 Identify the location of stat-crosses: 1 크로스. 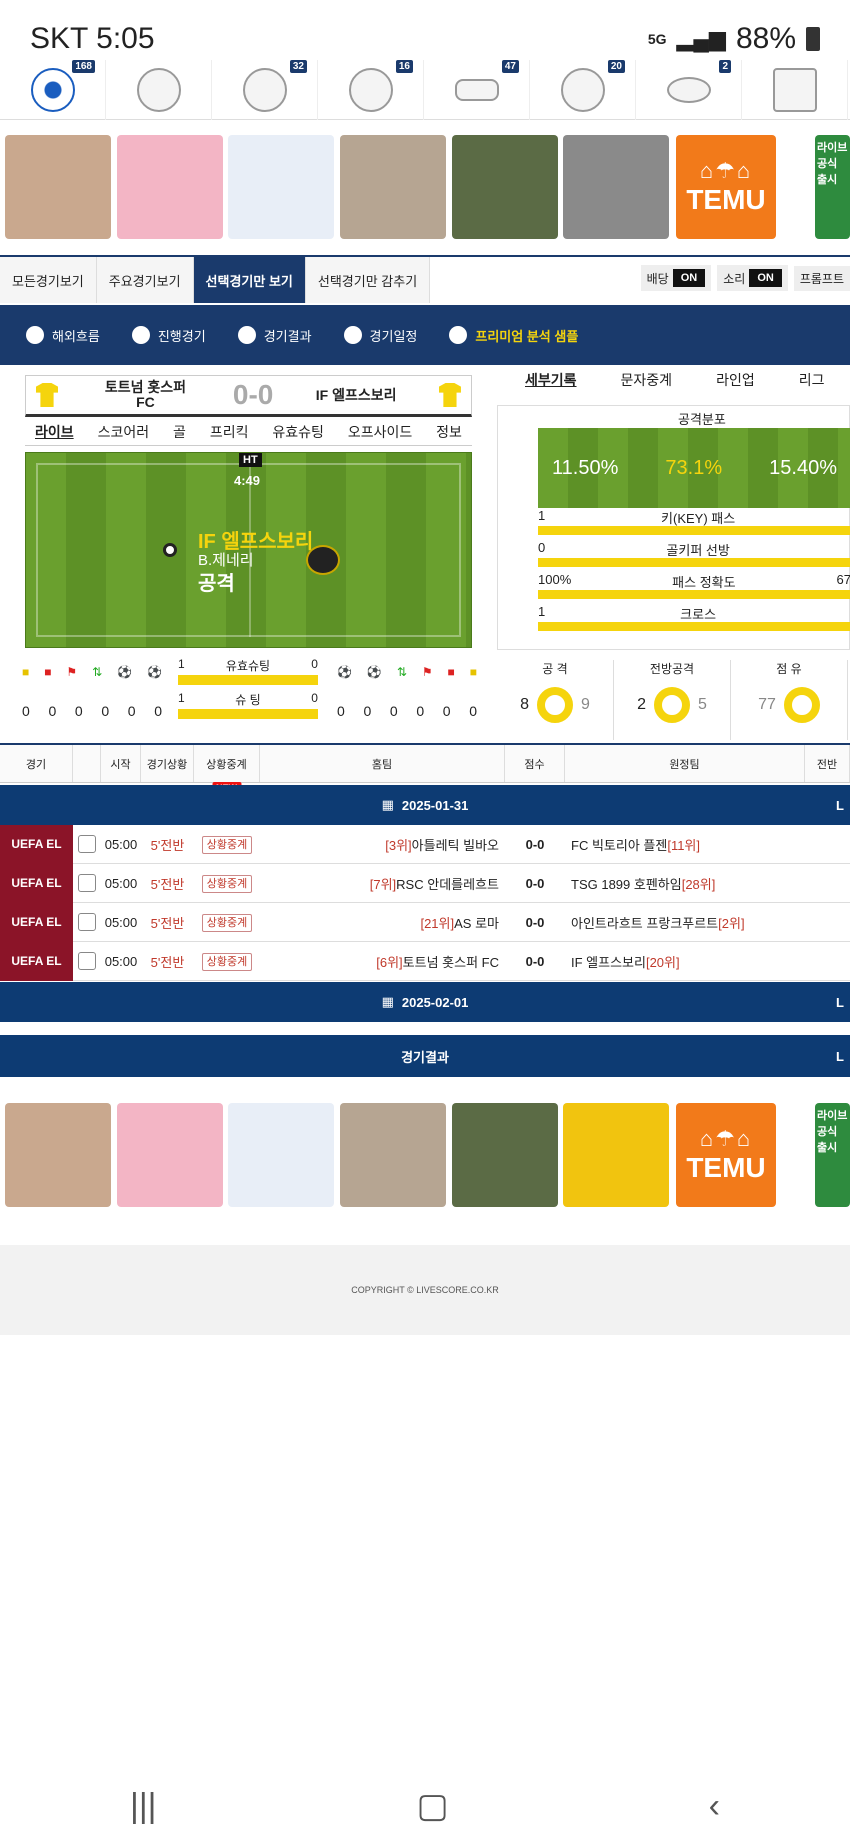
(627, 613).